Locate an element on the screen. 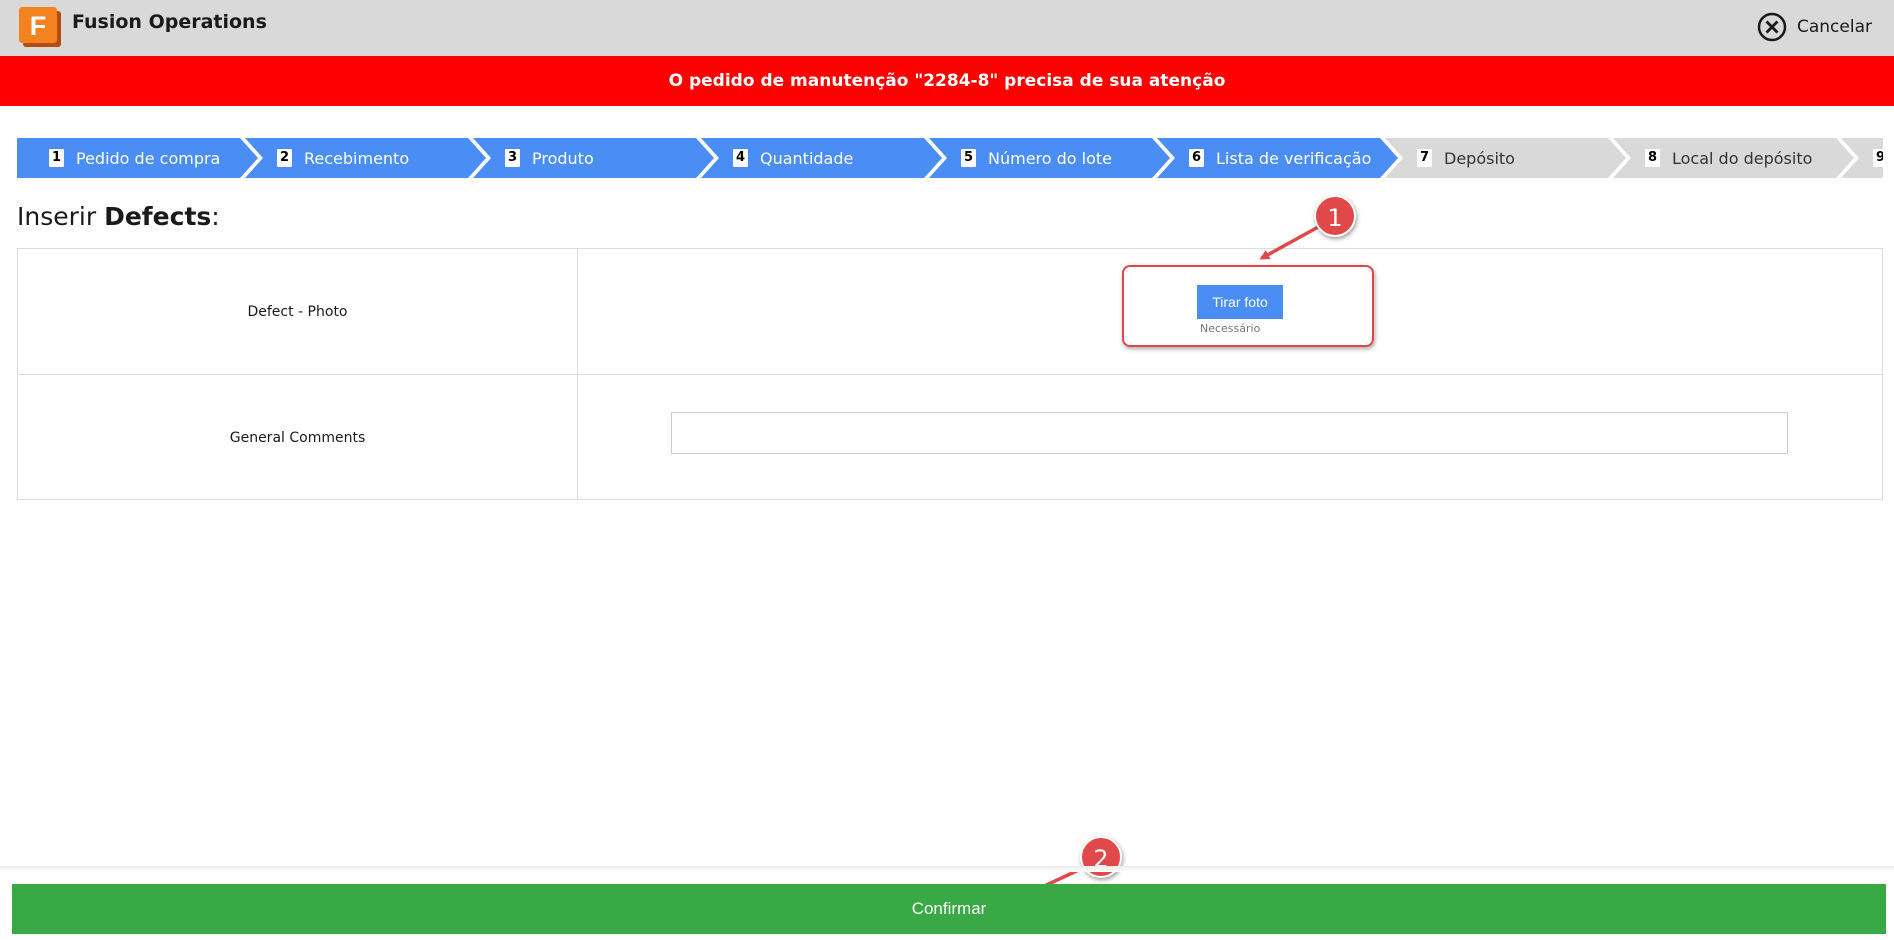  step-3: 3 Produto is located at coordinates (593, 158).